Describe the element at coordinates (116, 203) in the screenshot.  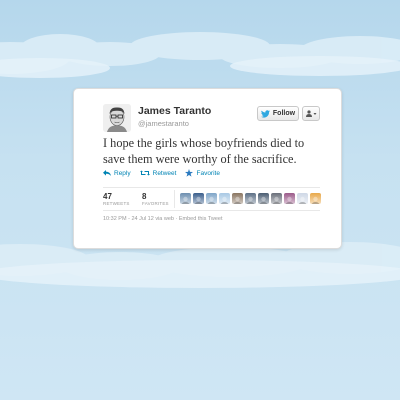
I see `retweets-label: RETWEETS` at that location.